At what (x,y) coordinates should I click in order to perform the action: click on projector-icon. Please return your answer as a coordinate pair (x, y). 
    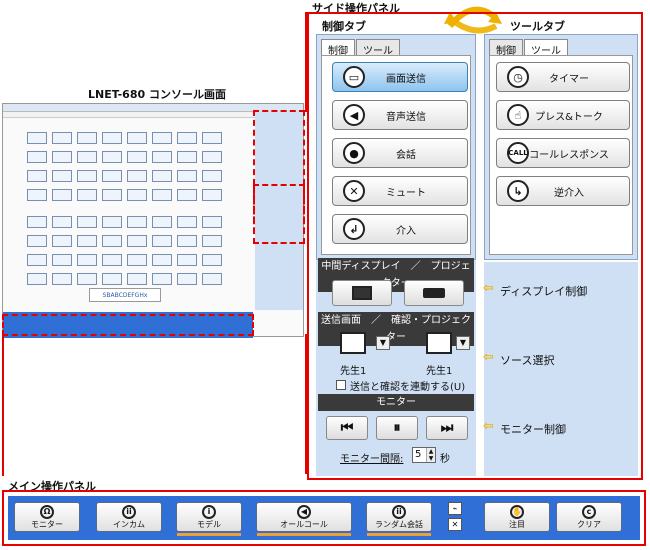
    Looking at the image, I should click on (434, 293).